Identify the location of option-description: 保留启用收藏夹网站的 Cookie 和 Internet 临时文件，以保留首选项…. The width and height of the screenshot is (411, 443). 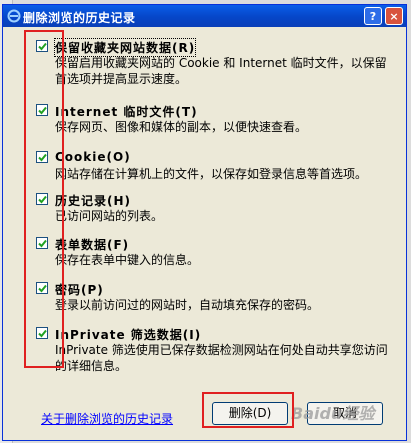
(221, 71).